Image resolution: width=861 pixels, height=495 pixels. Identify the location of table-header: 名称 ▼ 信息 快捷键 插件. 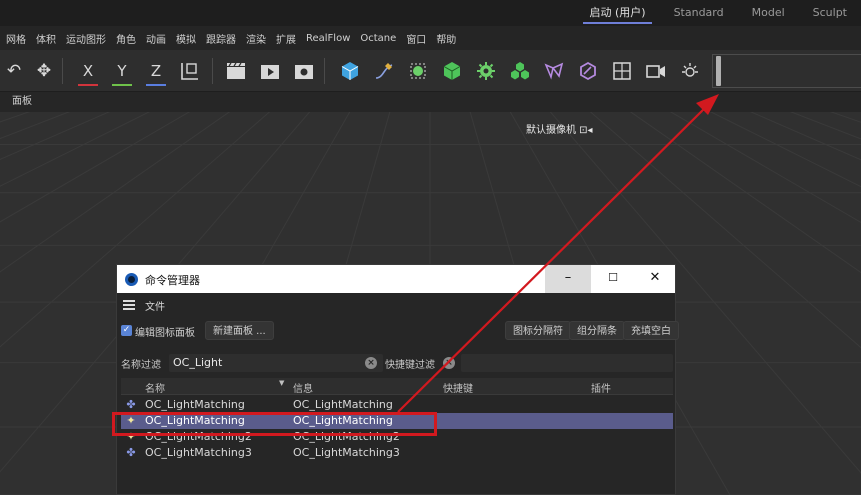
(397, 386).